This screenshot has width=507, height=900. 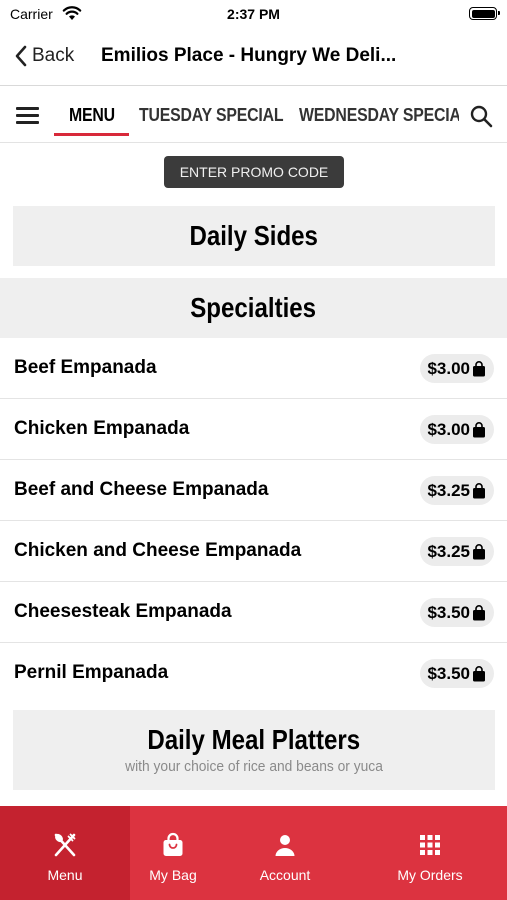 I want to click on section-title: Daily Meal Platters, so click(x=254, y=739).